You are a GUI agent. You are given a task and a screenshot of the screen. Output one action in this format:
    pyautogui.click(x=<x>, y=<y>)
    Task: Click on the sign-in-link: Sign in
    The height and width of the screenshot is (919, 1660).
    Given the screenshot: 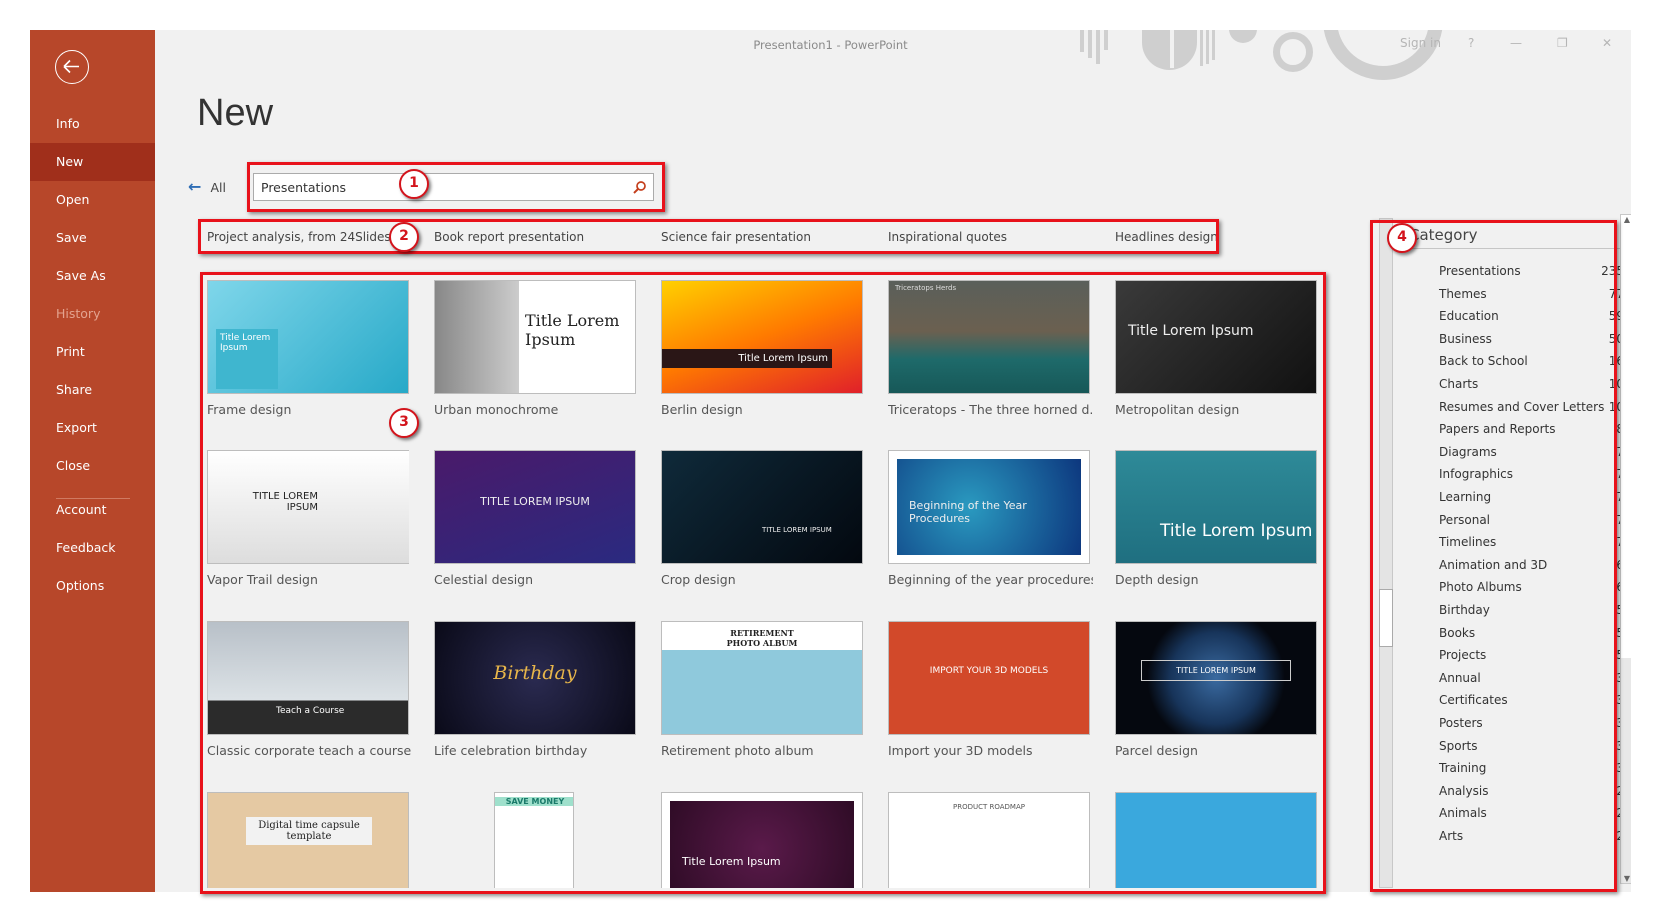 What is the action you would take?
    pyautogui.click(x=1420, y=43)
    